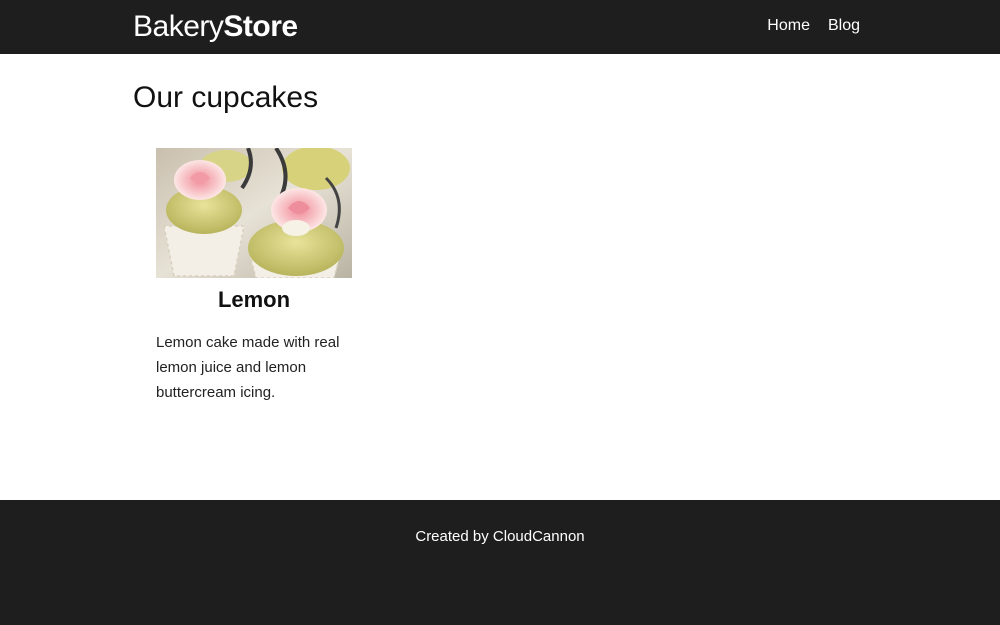  Describe the element at coordinates (788, 26) in the screenshot. I see `nav-link-home: Home` at that location.